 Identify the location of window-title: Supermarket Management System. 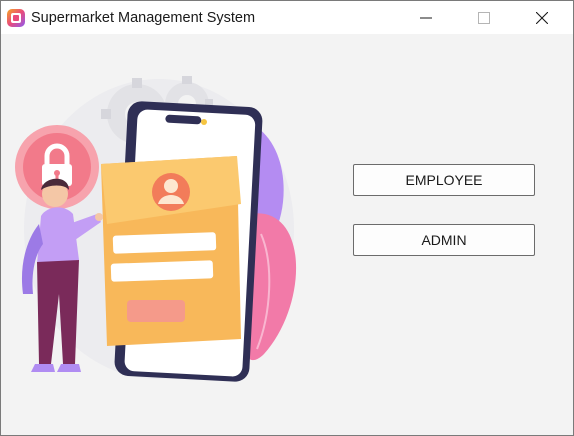
(143, 18).